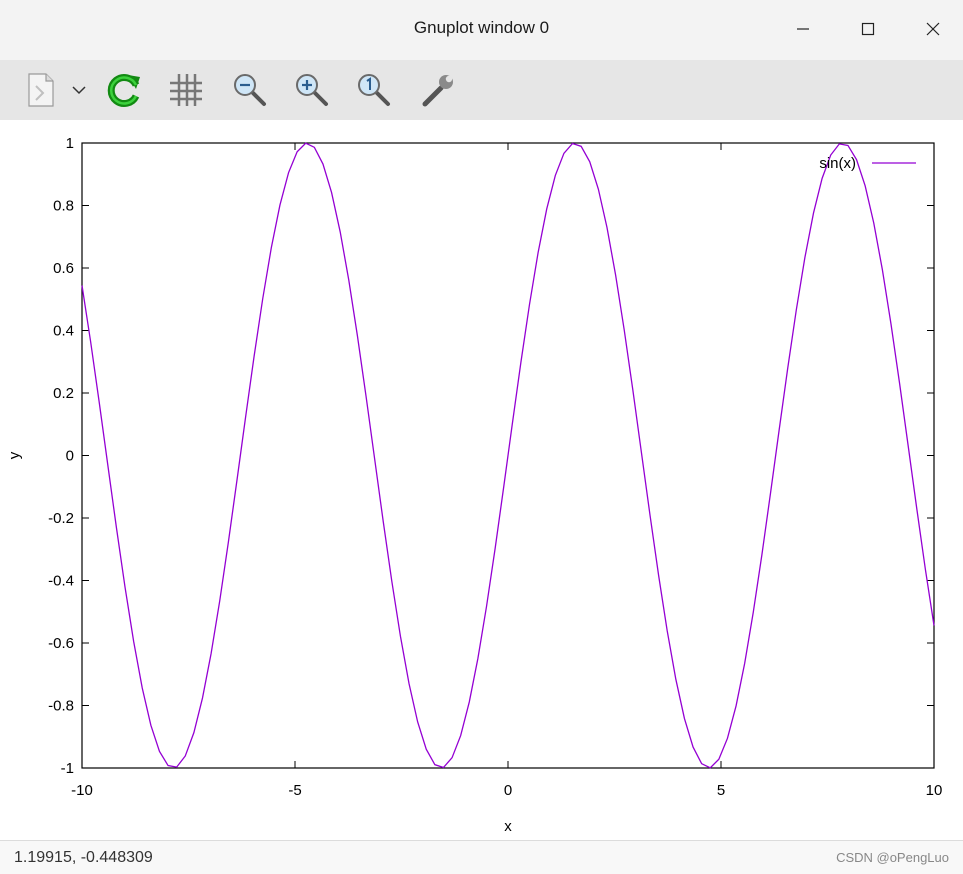  What do you see at coordinates (61, 643) in the screenshot?
I see `y-tick-label: -0.6` at bounding box center [61, 643].